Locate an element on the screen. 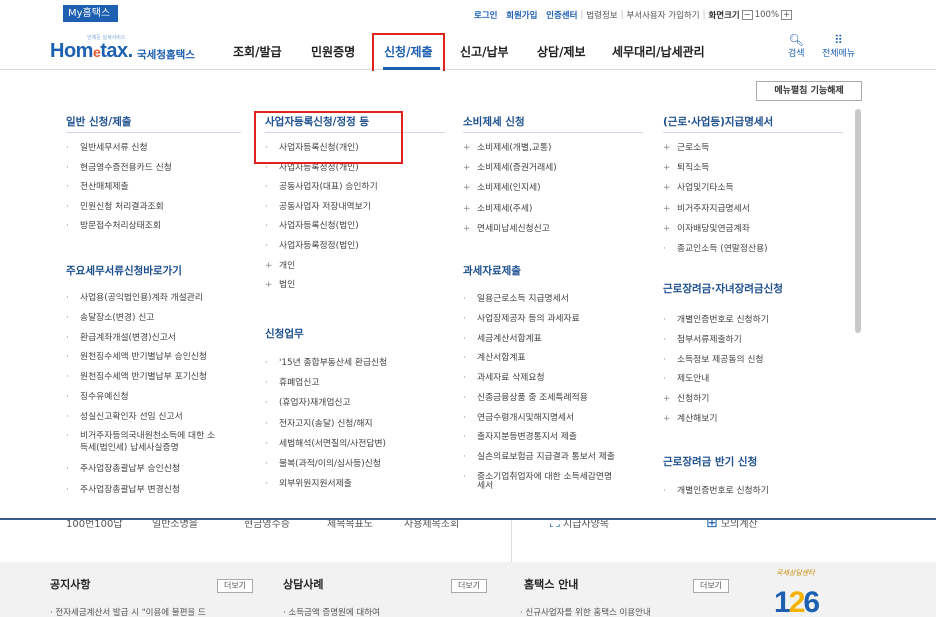  nav-consult-report: 상담/제보 is located at coordinates (561, 51).